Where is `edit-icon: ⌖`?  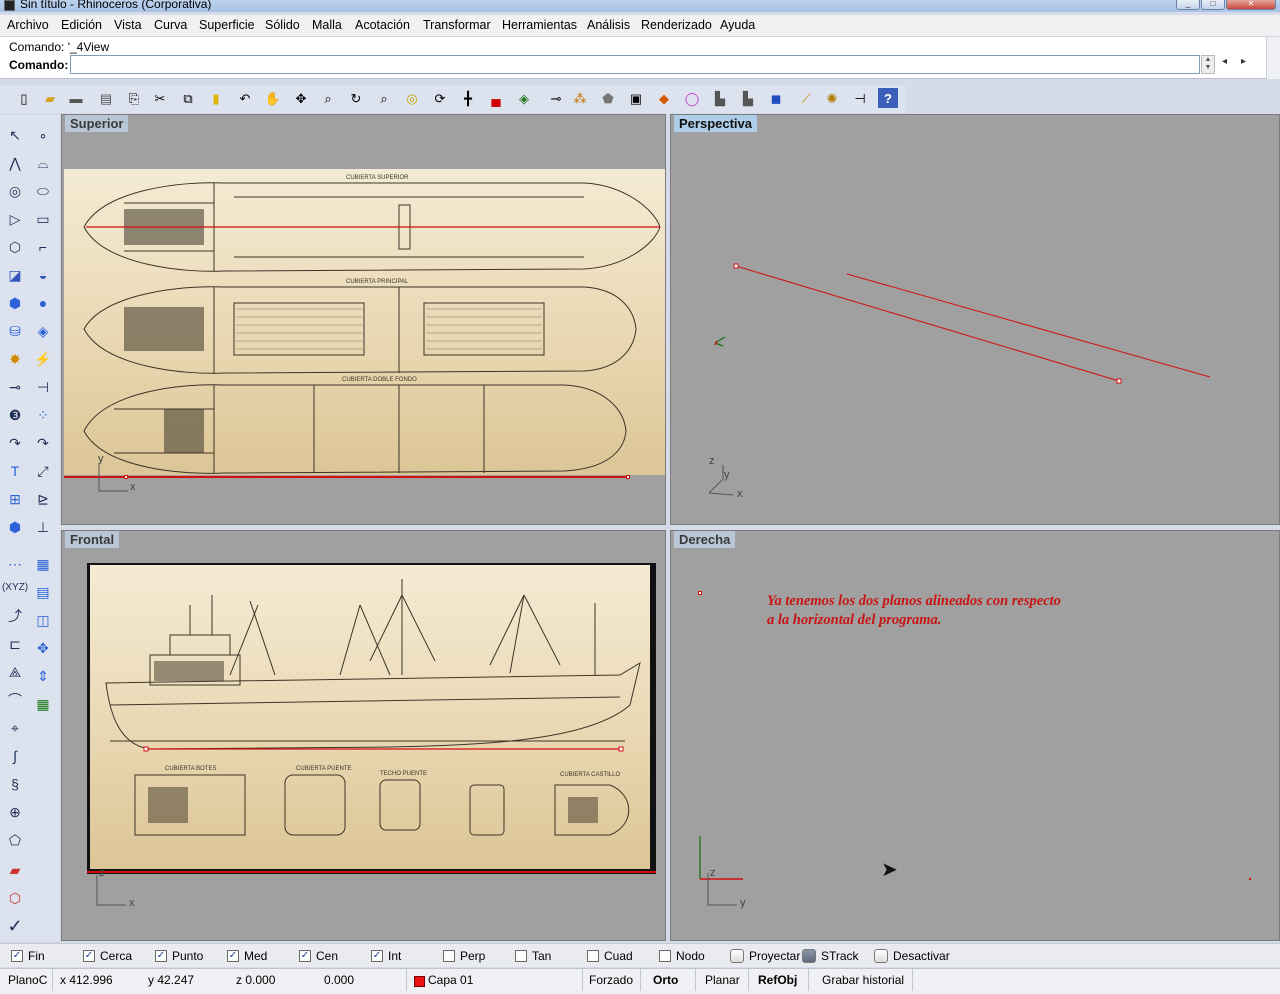
edit-icon: ⌖ is located at coordinates (15, 728).